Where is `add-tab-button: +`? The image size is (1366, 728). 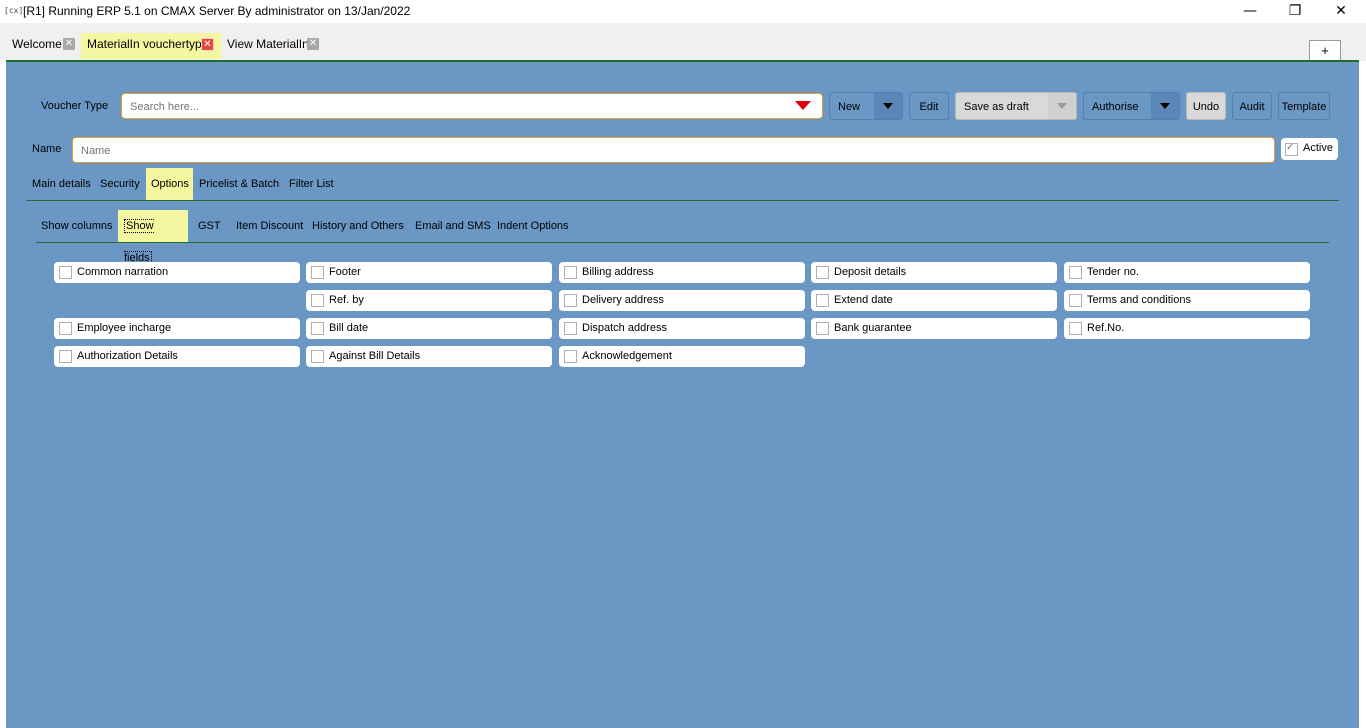
add-tab-button: + is located at coordinates (1325, 51).